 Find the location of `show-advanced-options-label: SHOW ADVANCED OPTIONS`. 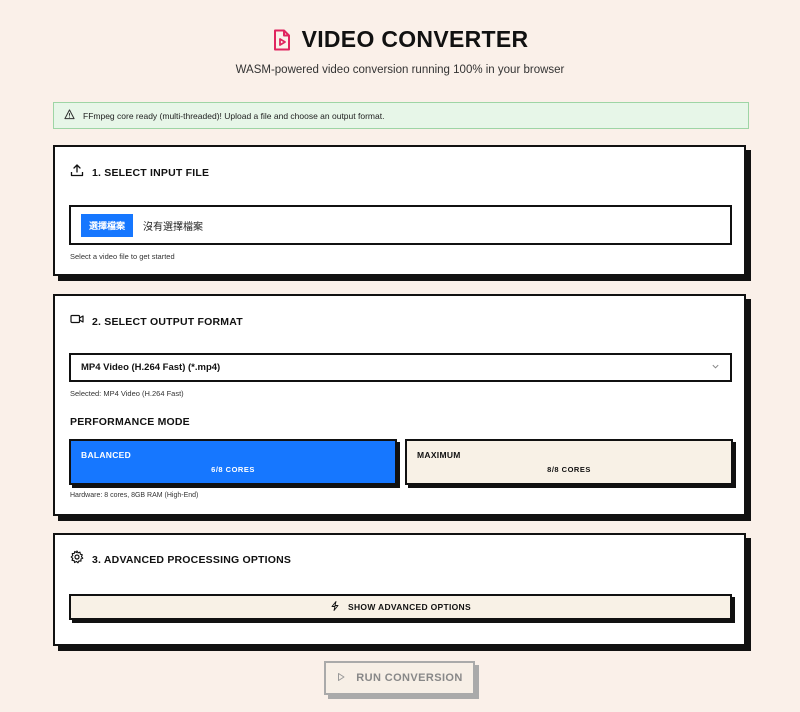

show-advanced-options-label: SHOW ADVANCED OPTIONS is located at coordinates (409, 607).